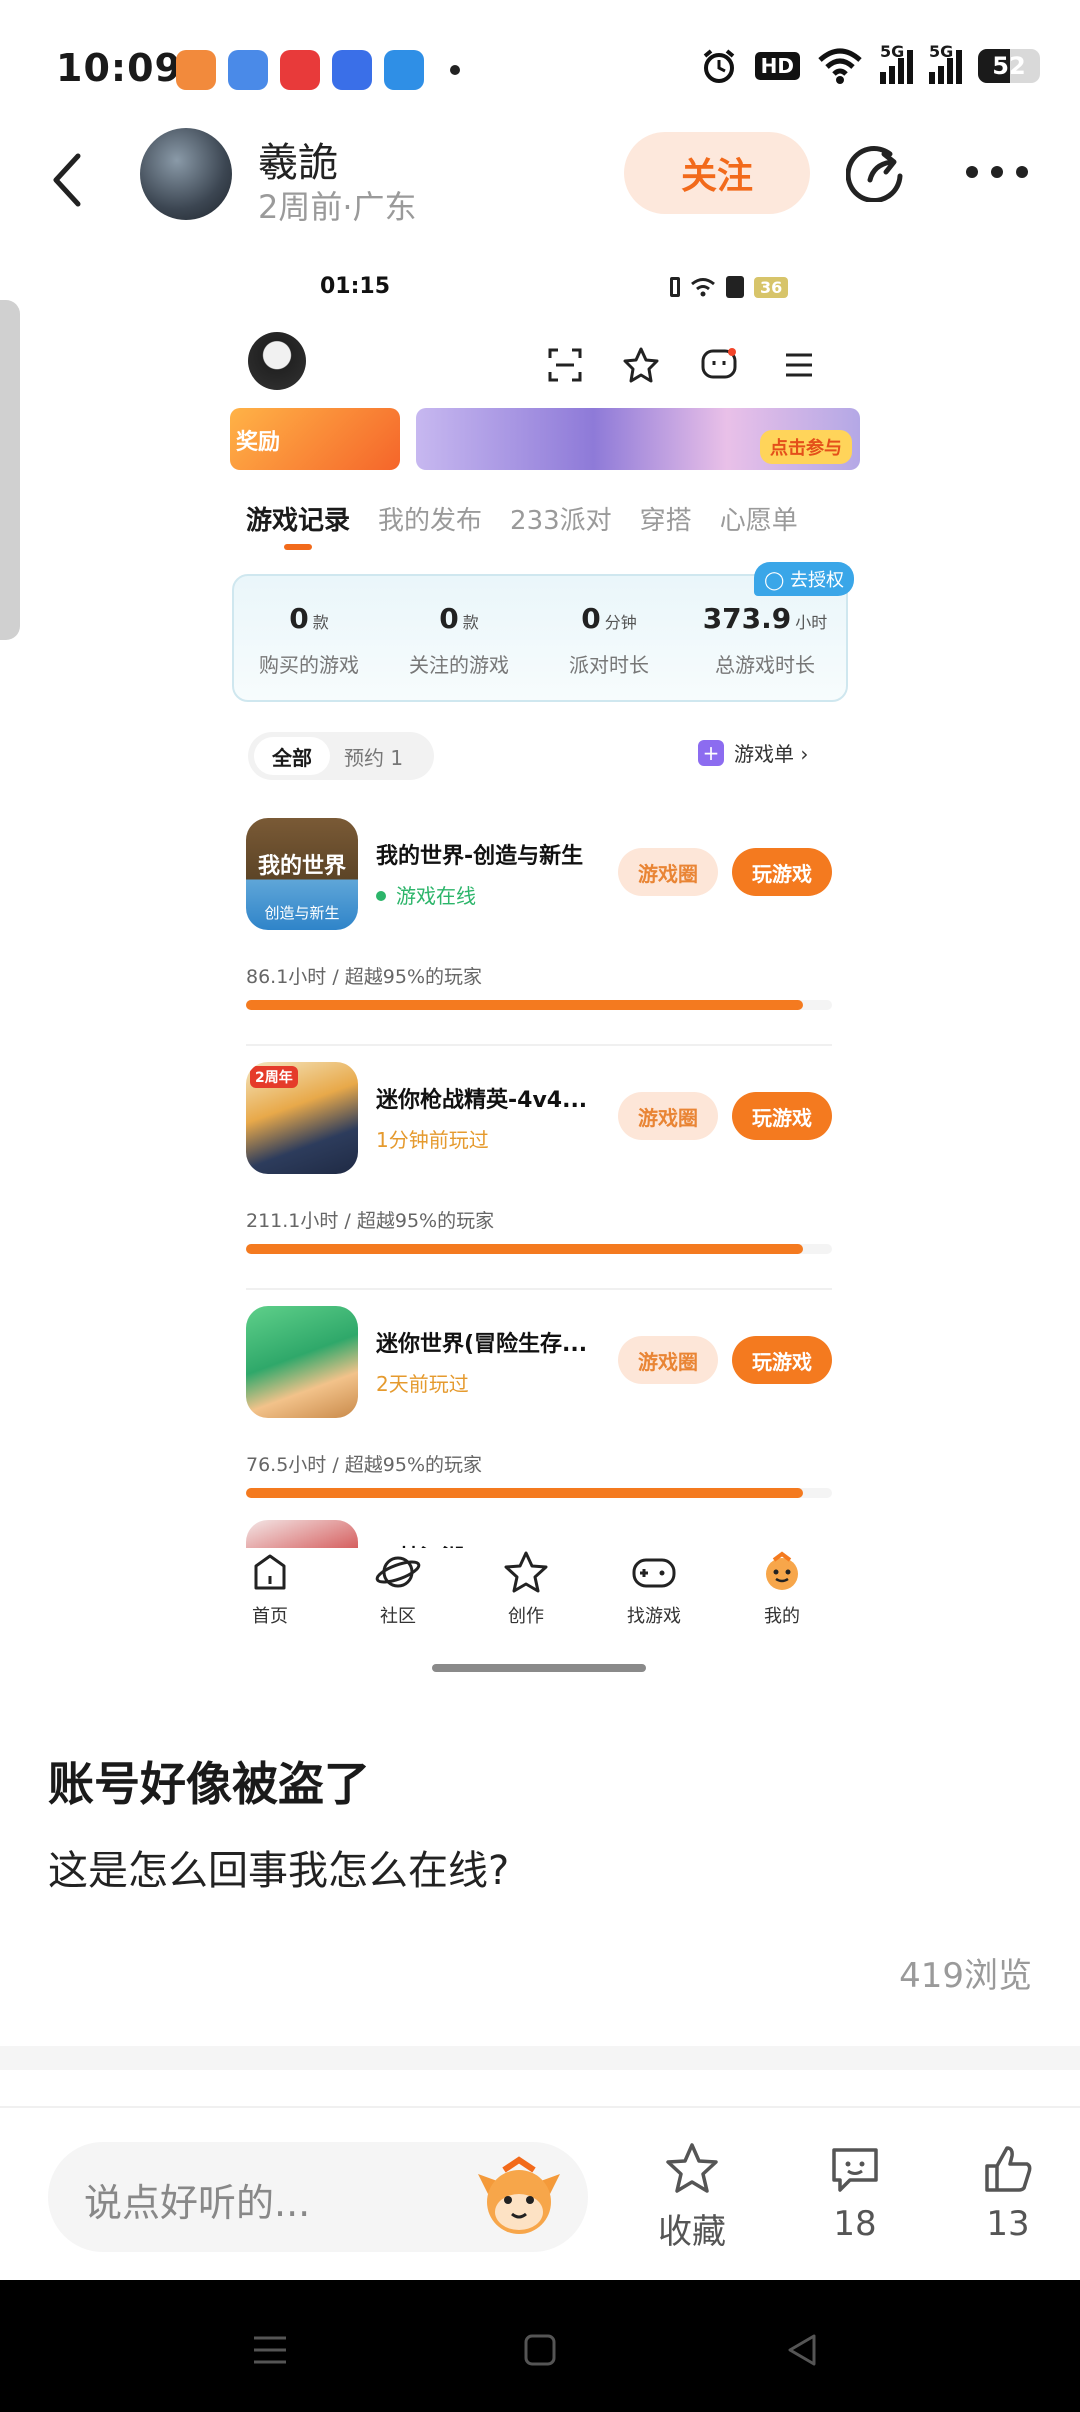 Image resolution: width=1080 pixels, height=2412 pixels. Describe the element at coordinates (941, 51) in the screenshot. I see `network-type-label: 5G` at that location.